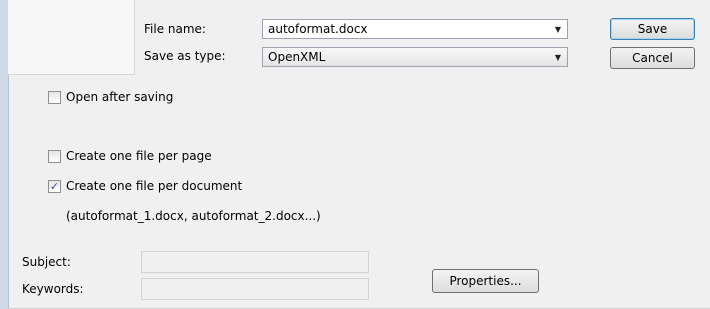  Describe the element at coordinates (54, 97) in the screenshot. I see `open-after-saving-checkbox` at that location.